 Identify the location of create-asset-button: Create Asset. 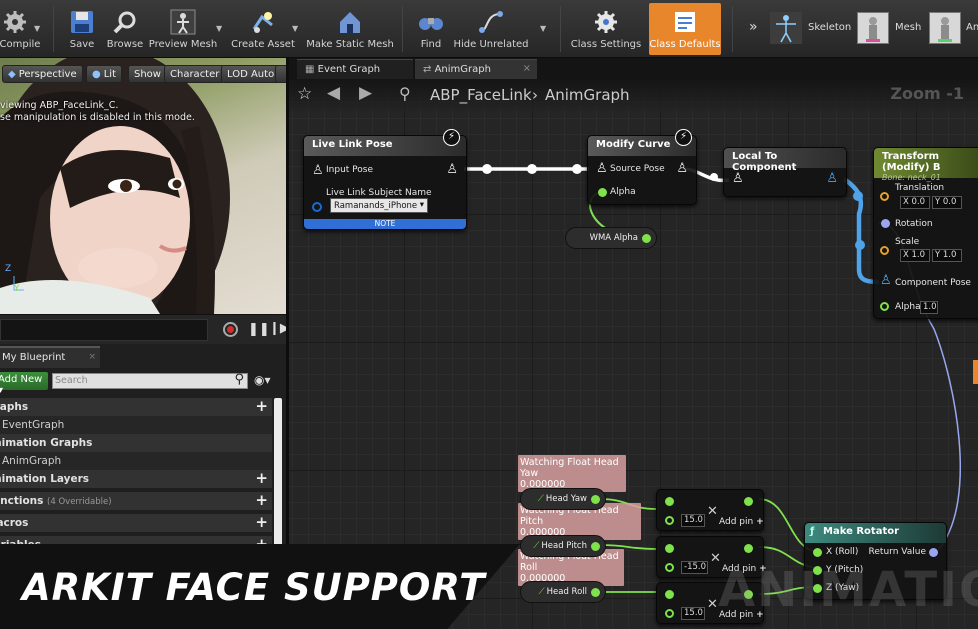
(263, 29).